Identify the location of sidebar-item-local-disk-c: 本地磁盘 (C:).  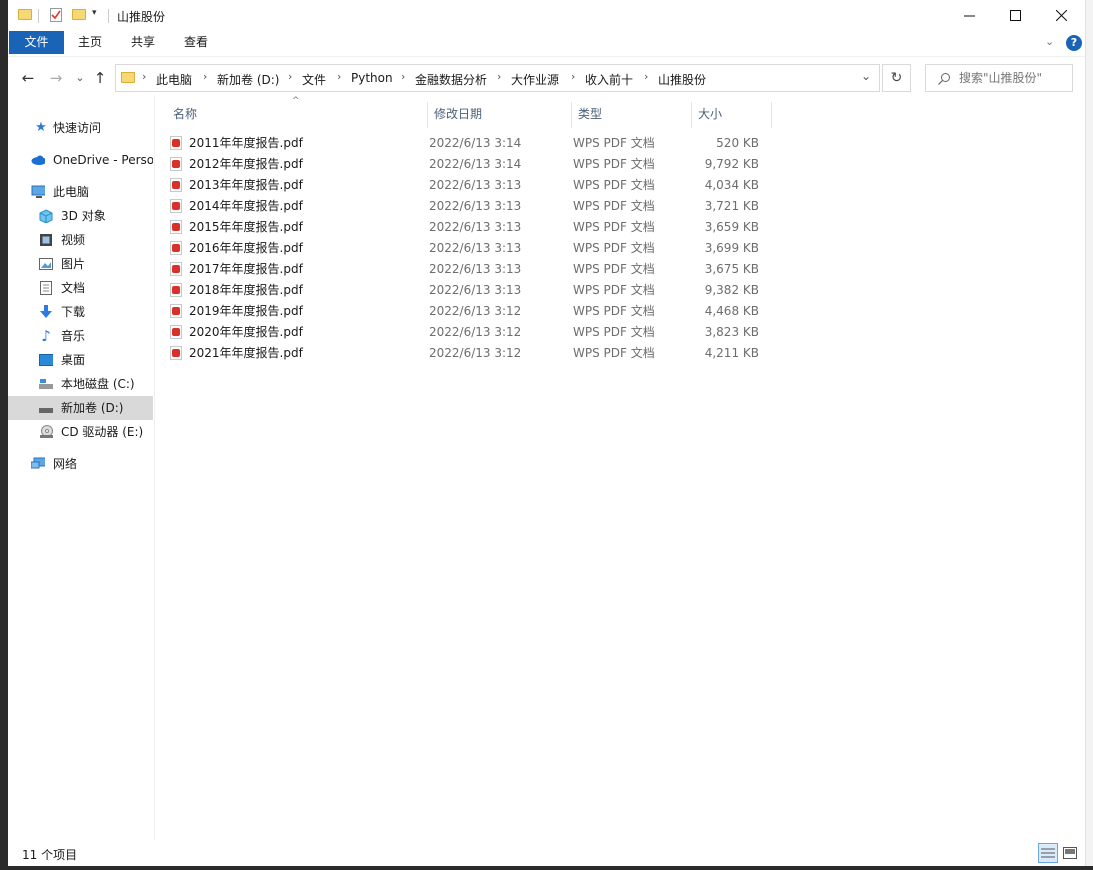
(80, 384).